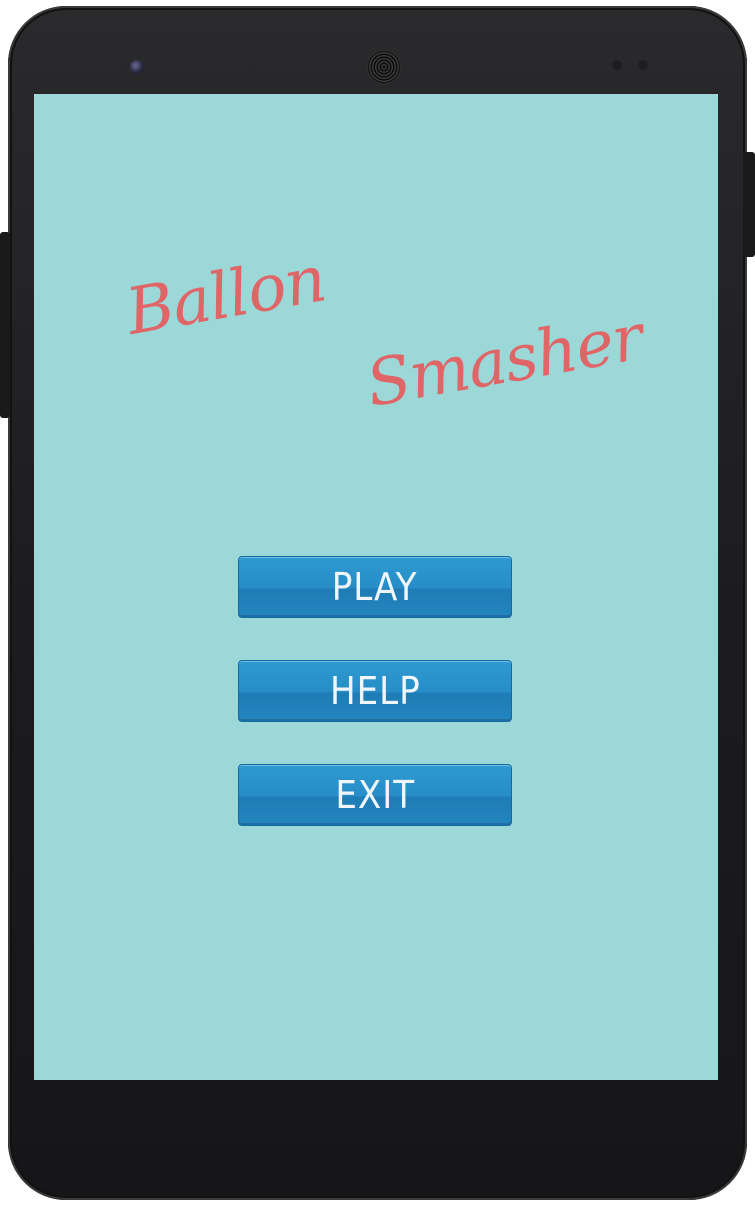  What do you see at coordinates (226, 296) in the screenshot?
I see `game-title-line1: Ballon` at bounding box center [226, 296].